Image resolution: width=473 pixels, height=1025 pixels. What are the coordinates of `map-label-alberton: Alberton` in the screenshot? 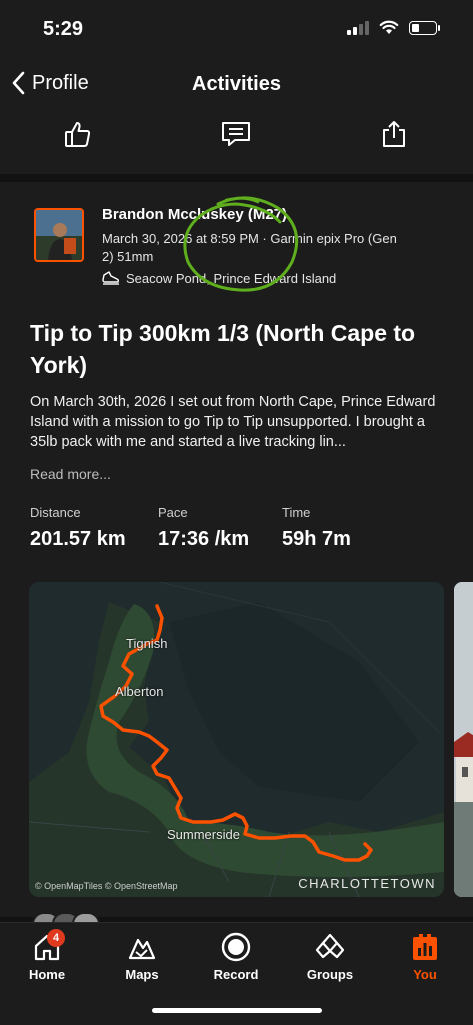 It's located at (139, 691).